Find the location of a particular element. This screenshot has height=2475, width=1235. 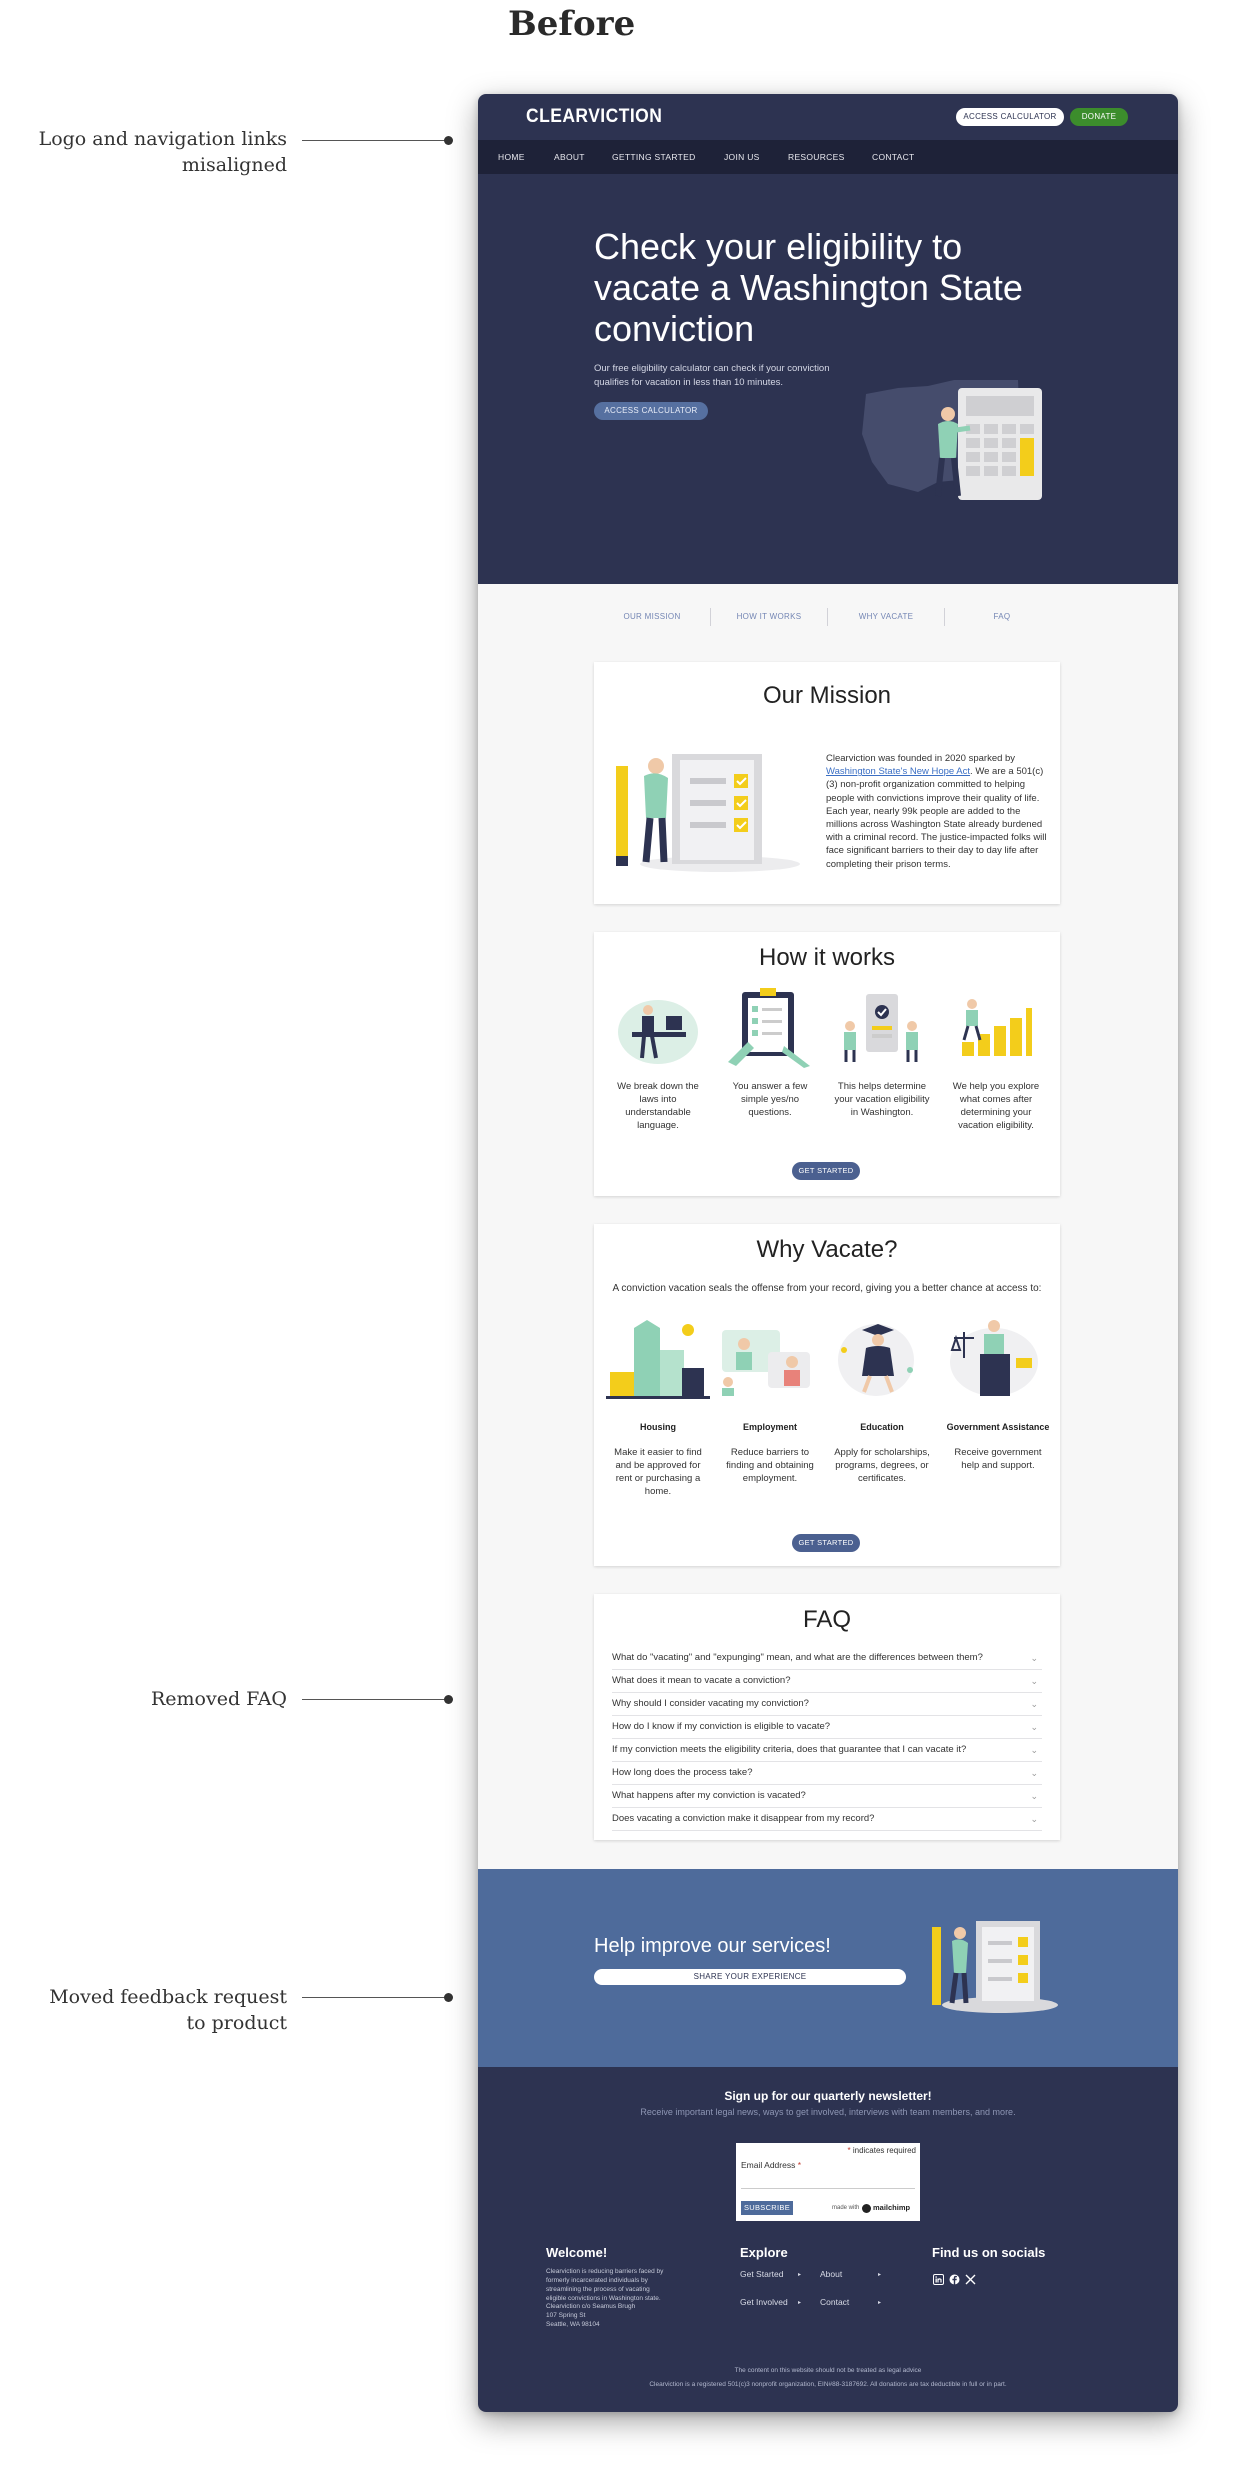

annotation-line-1: Logo and navigation links is located at coordinates (162, 139).